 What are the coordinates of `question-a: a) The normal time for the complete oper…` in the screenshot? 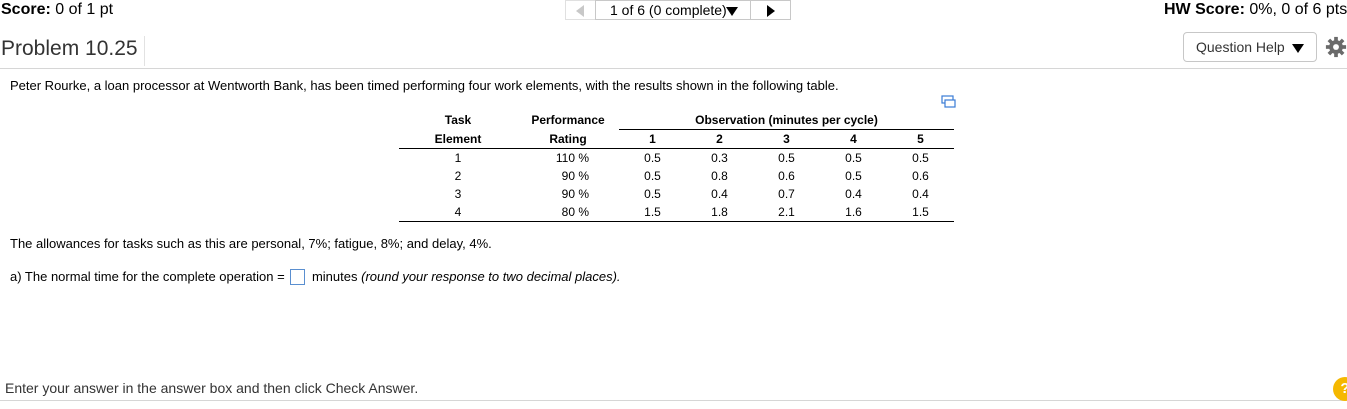 It's located at (315, 277).